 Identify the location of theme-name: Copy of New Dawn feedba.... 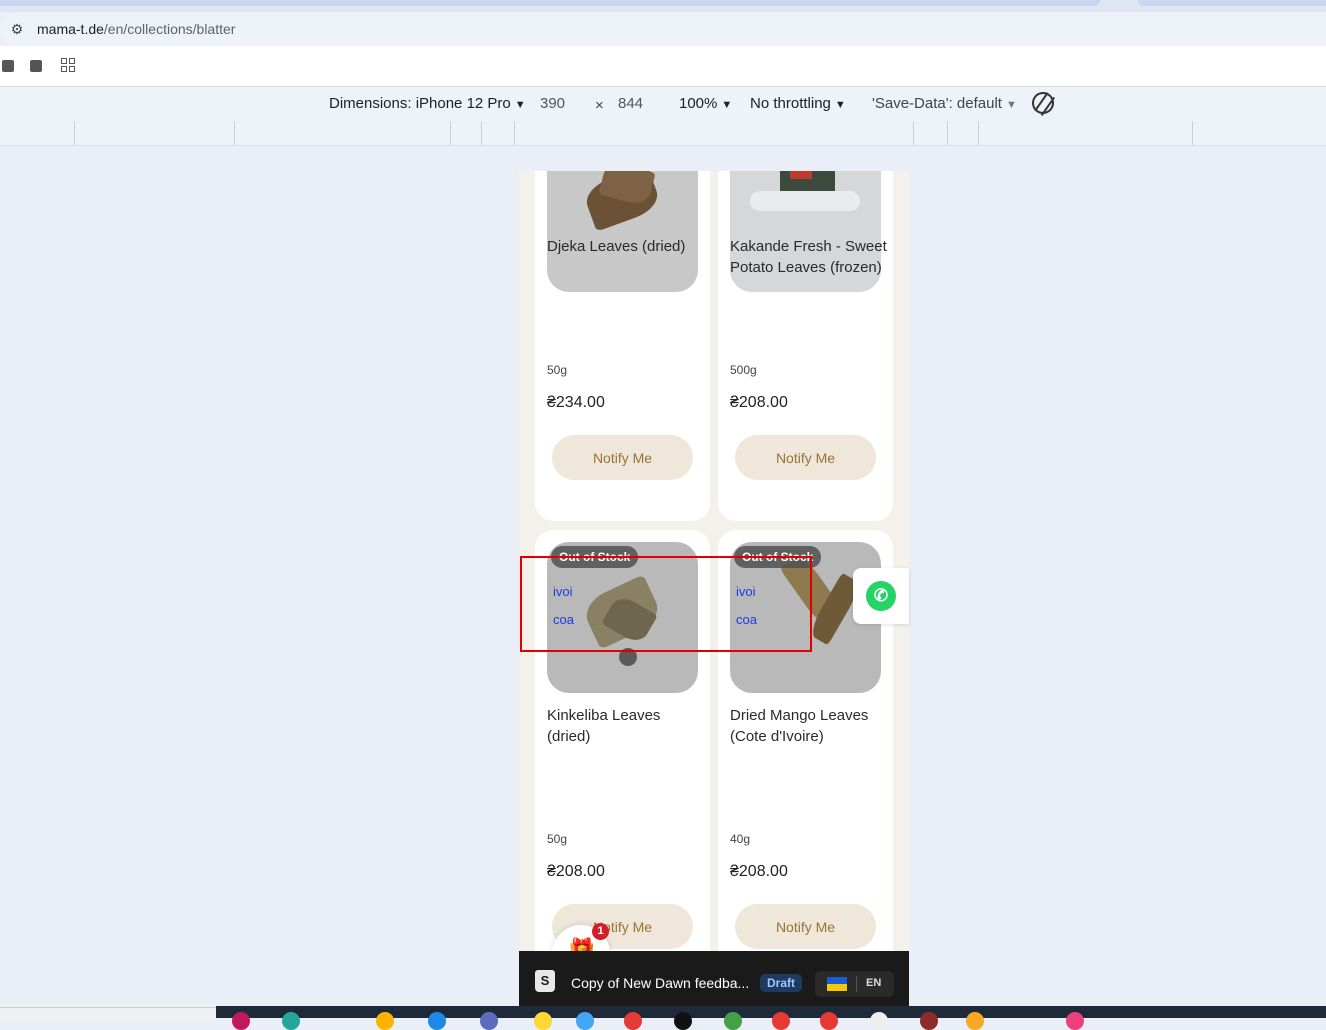
(660, 983).